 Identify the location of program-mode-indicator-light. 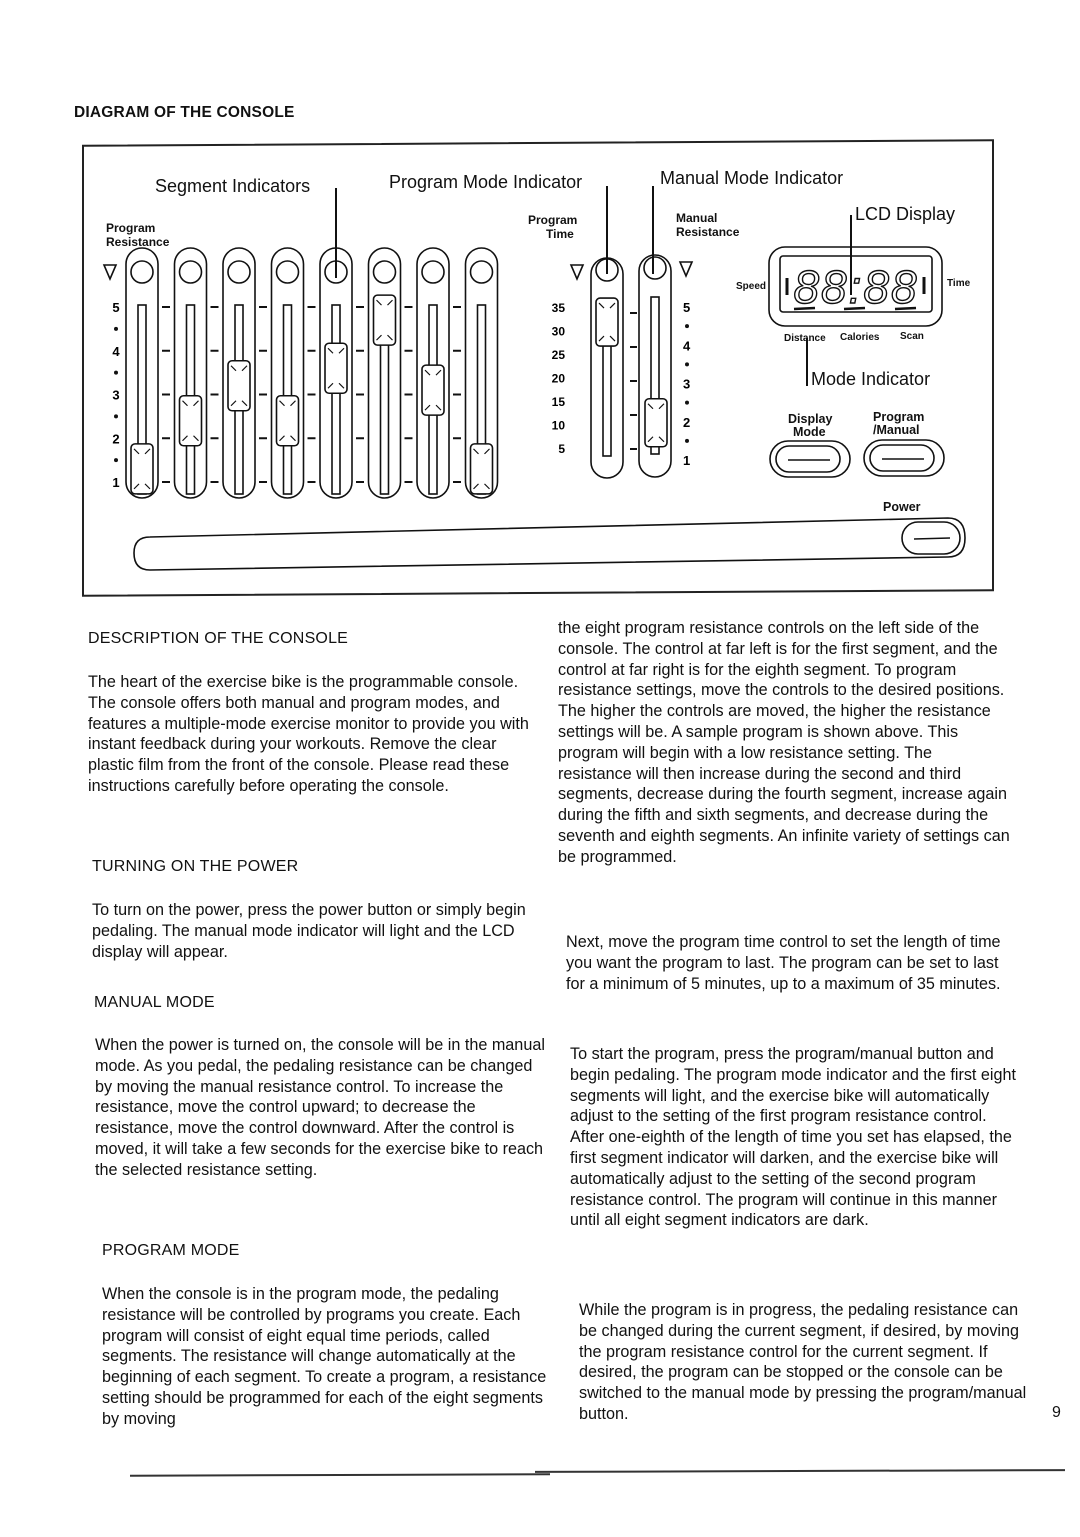
(607, 270).